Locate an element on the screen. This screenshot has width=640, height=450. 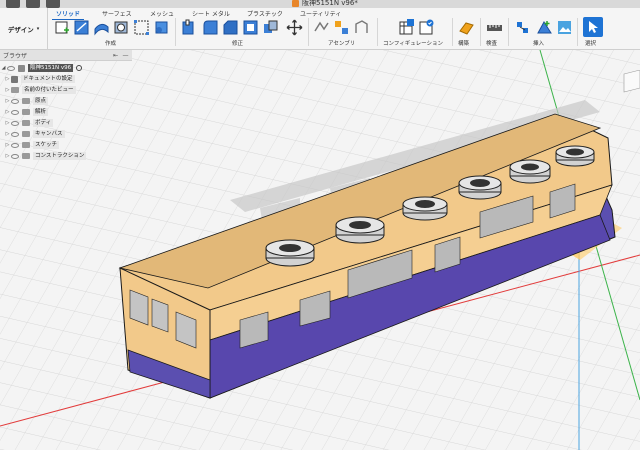
cursor-arrow-icon is located at coordinates (593, 27).